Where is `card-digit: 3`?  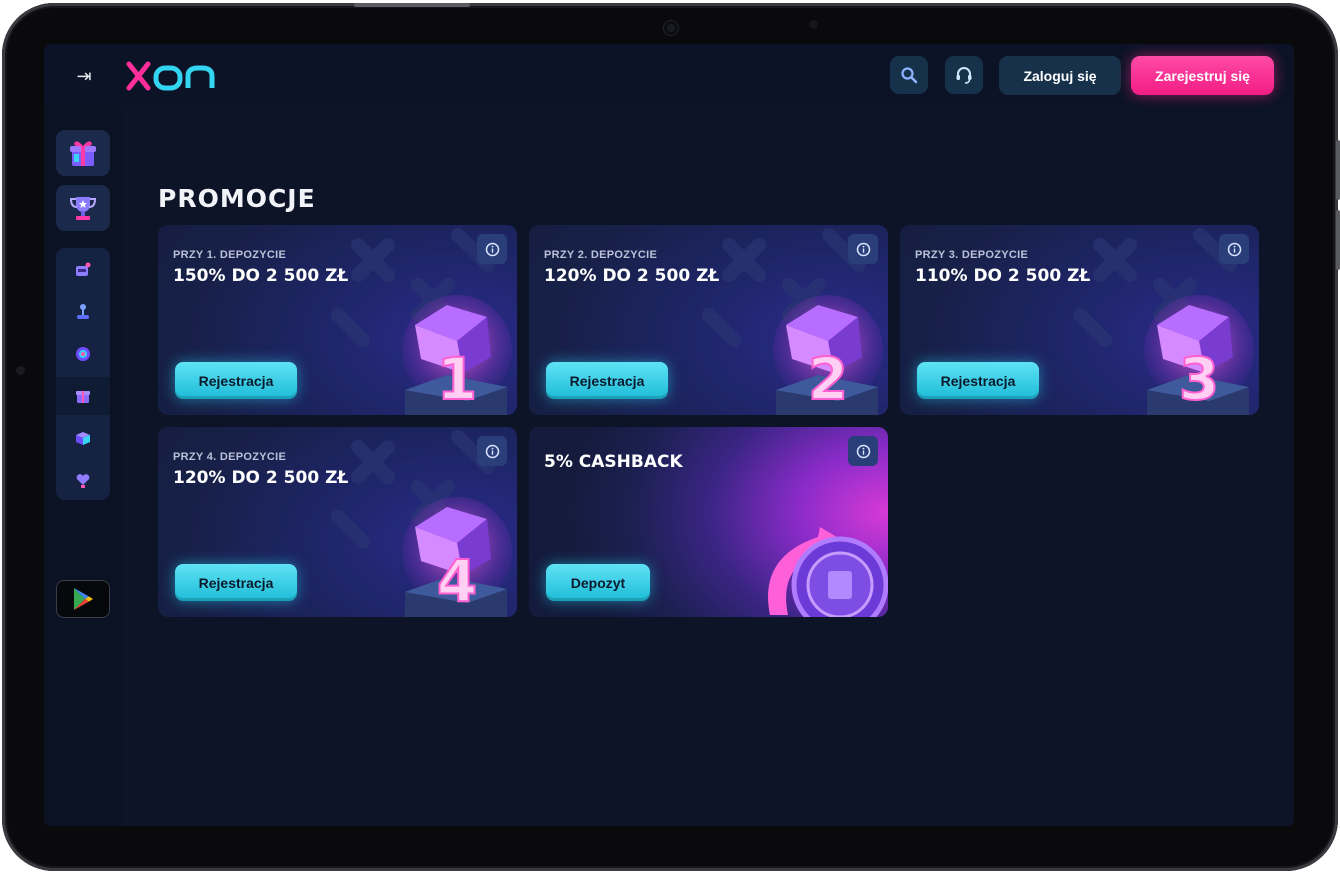
card-digit: 3 is located at coordinates (1199, 379).